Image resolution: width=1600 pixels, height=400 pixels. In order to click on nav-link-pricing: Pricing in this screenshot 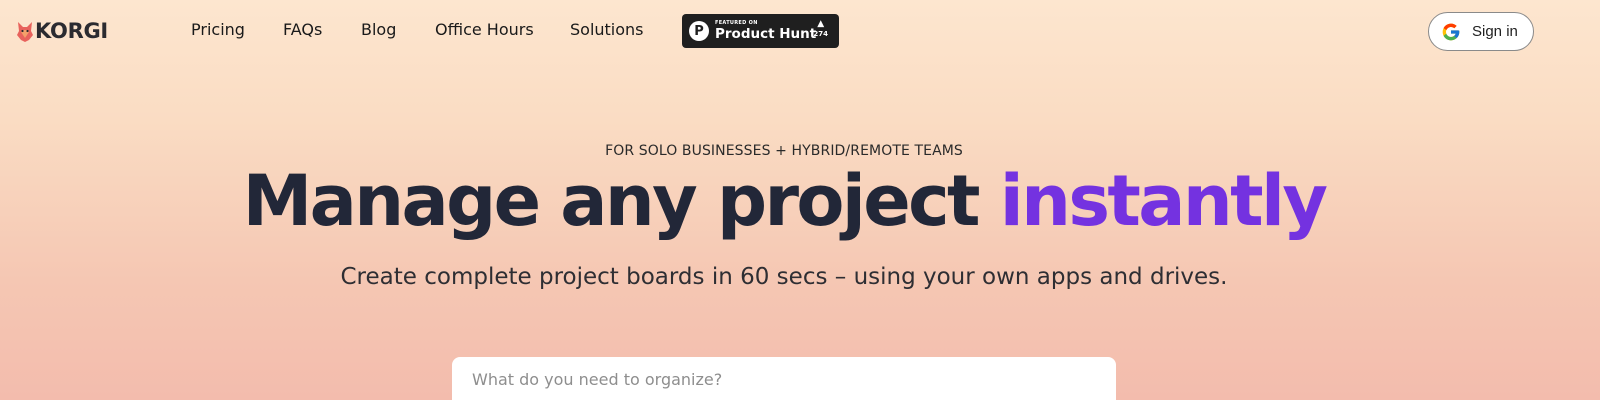, I will do `click(218, 29)`.